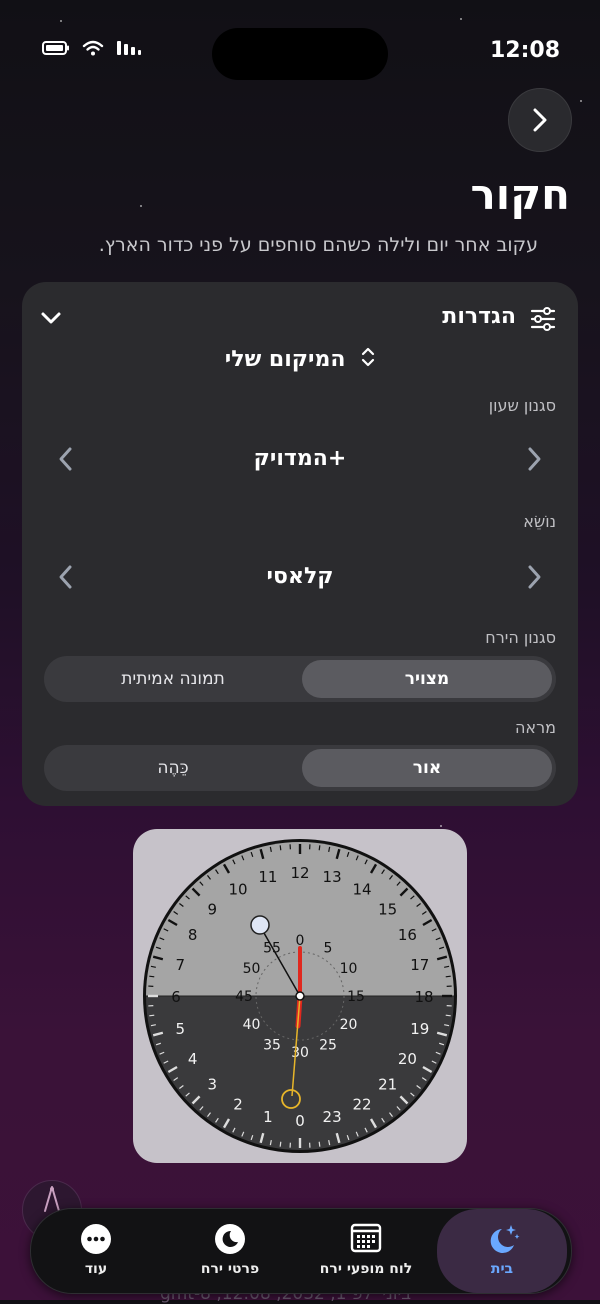  What do you see at coordinates (180, 965) in the screenshot?
I see `hour-label: 7` at bounding box center [180, 965].